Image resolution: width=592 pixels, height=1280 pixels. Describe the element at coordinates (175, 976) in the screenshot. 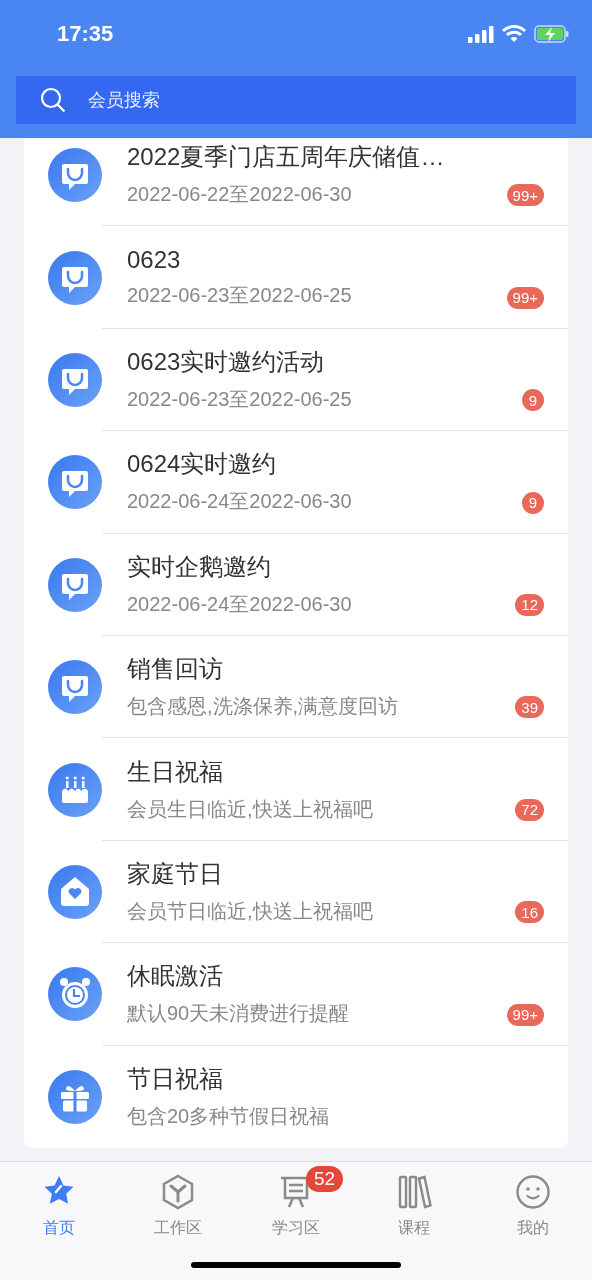

I see `item-title: 休眠激活` at that location.